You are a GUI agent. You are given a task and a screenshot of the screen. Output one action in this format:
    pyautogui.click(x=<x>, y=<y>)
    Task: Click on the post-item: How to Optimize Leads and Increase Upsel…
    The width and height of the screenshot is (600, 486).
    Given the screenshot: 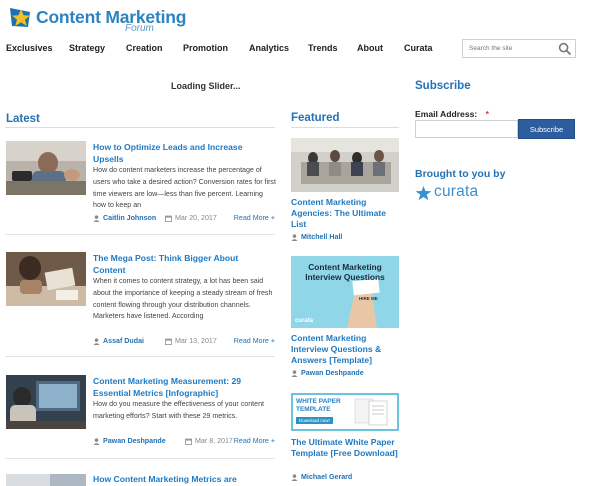 What is the action you would take?
    pyautogui.click(x=140, y=188)
    